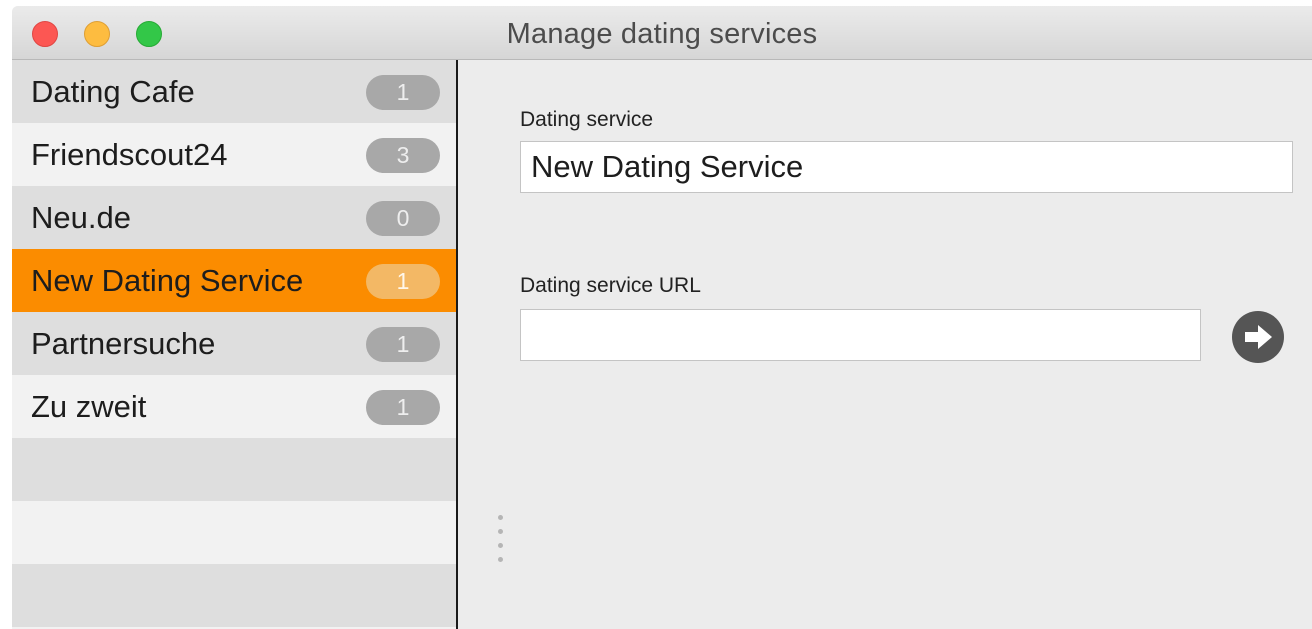 Image resolution: width=1312 pixels, height=629 pixels. I want to click on open-url-button, so click(1258, 337).